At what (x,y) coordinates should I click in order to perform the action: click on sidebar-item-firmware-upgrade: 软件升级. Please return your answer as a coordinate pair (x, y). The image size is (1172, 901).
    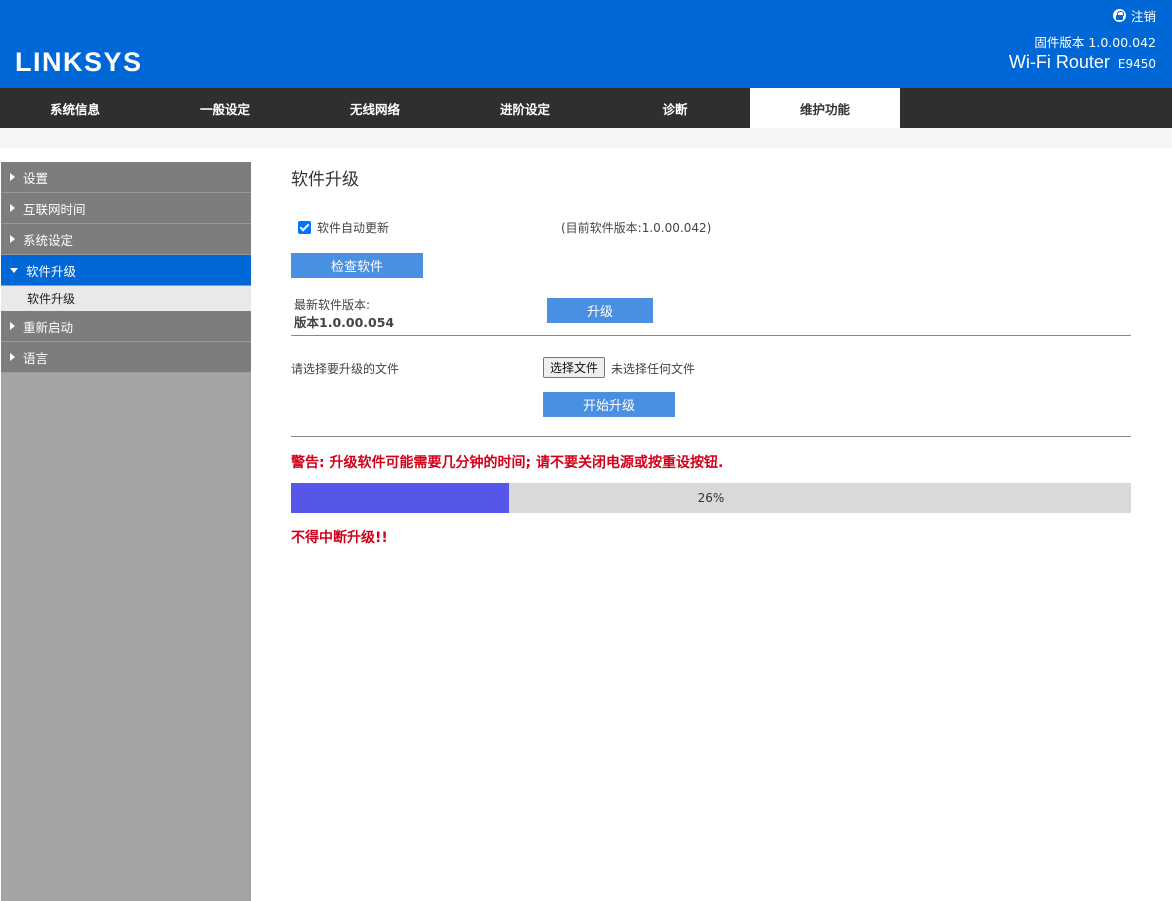
    Looking at the image, I should click on (126, 270).